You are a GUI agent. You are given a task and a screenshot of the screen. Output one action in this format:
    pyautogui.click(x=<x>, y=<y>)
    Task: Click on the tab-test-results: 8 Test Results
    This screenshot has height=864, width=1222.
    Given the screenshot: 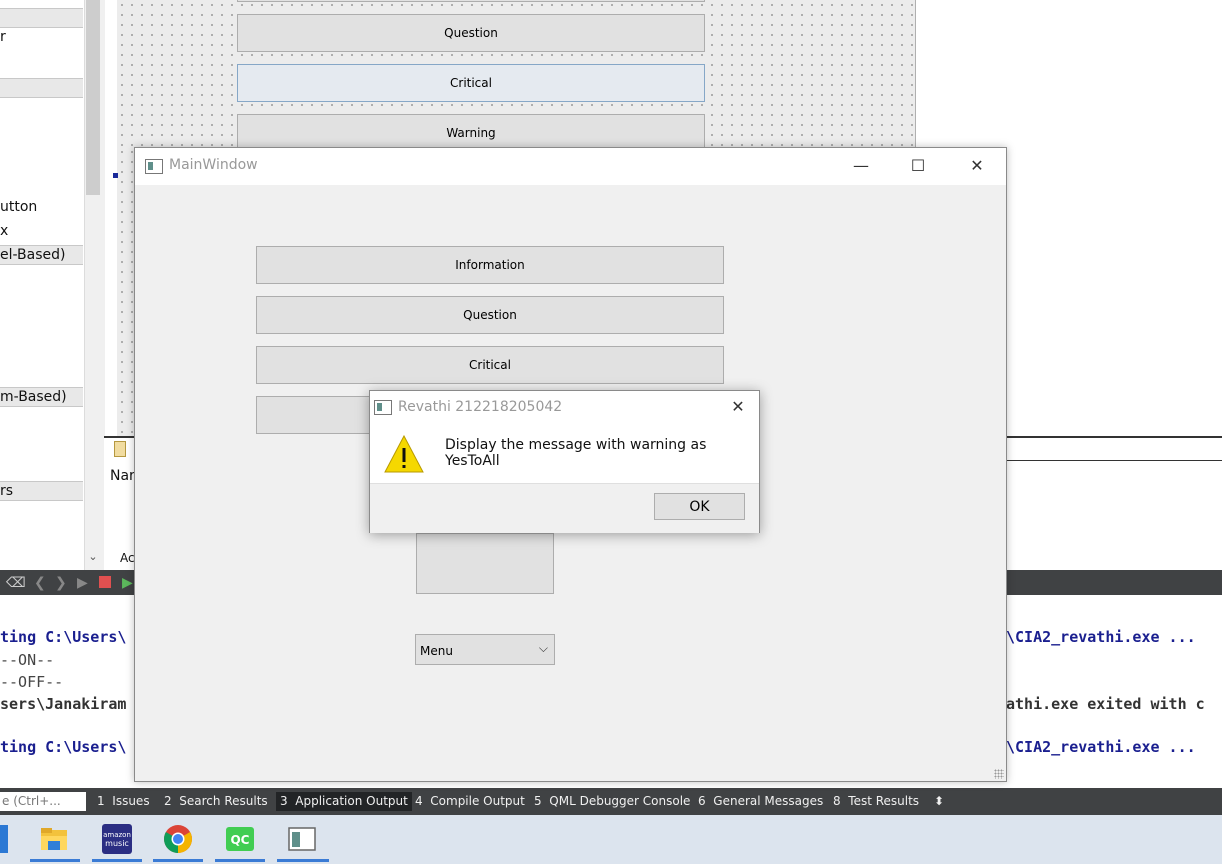 What is the action you would take?
    pyautogui.click(x=876, y=801)
    